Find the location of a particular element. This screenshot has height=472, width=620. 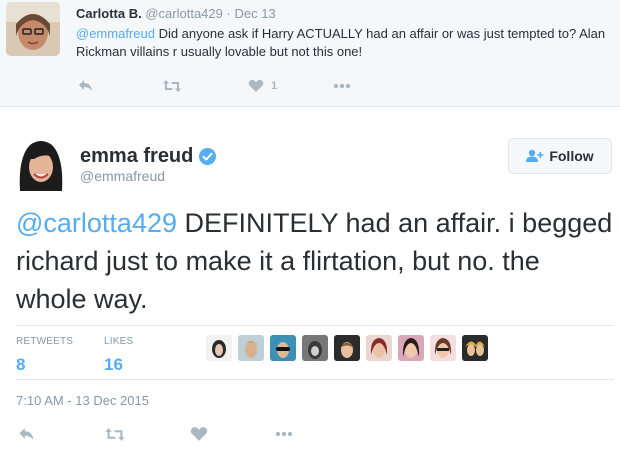

retweets-label: RETWEETS is located at coordinates (45, 341).